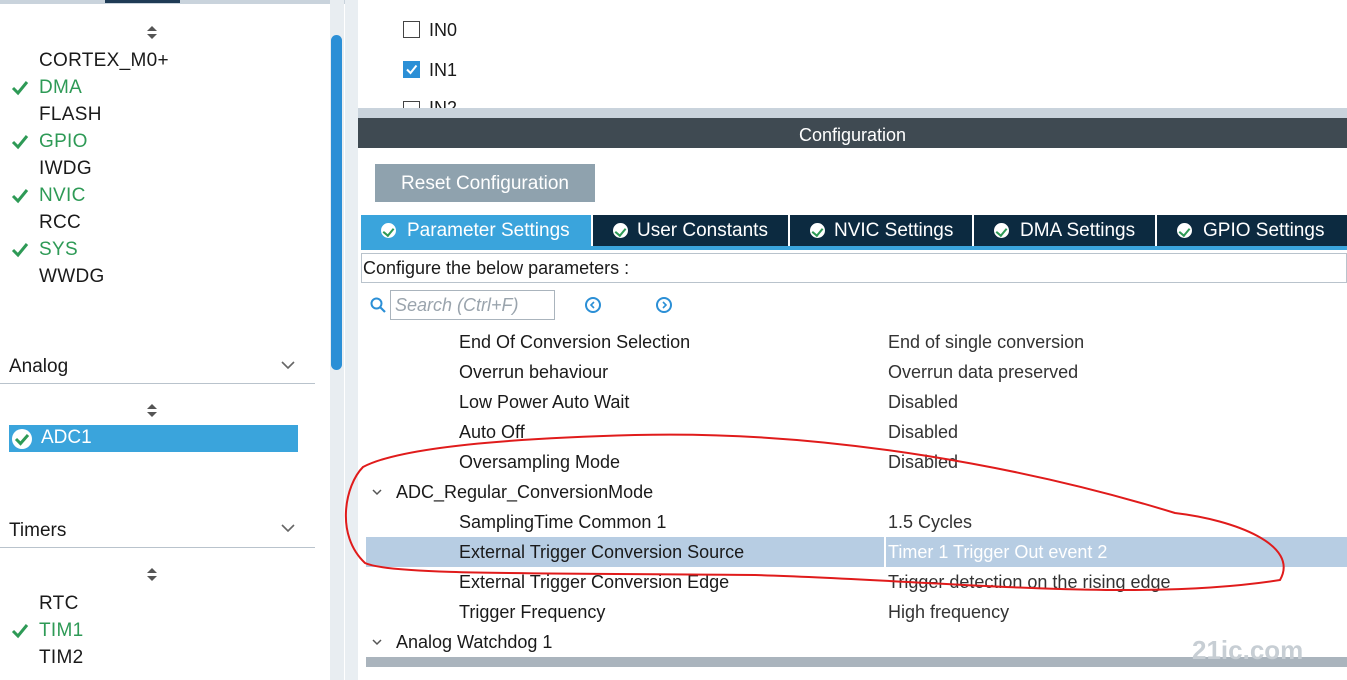 This screenshot has width=1347, height=680. I want to click on tab-label: NVIC Settings, so click(894, 230).